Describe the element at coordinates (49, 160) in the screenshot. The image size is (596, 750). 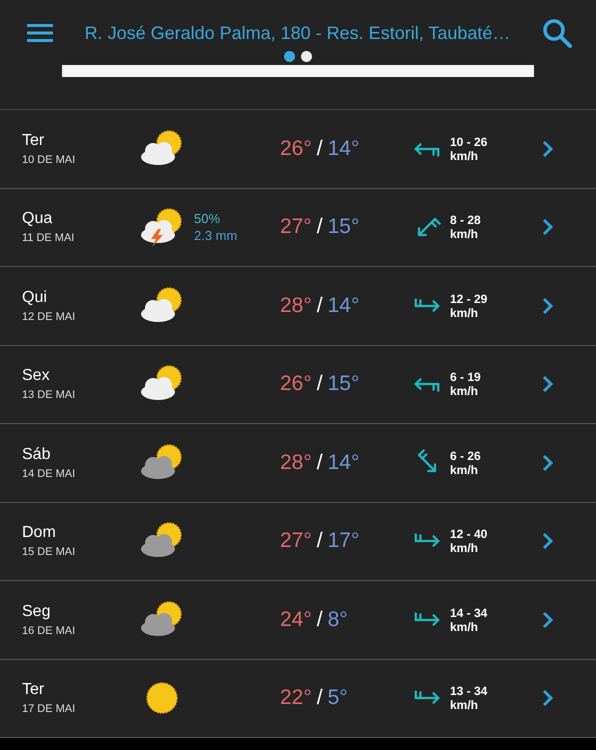
I see `day-date: 10 DE MAI` at that location.